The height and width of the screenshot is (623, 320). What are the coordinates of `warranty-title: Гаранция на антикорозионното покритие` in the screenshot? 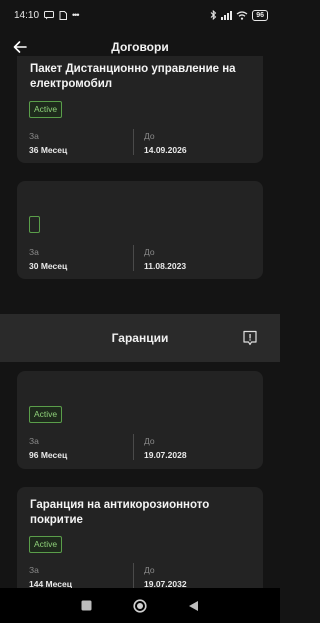 It's located at (120, 512).